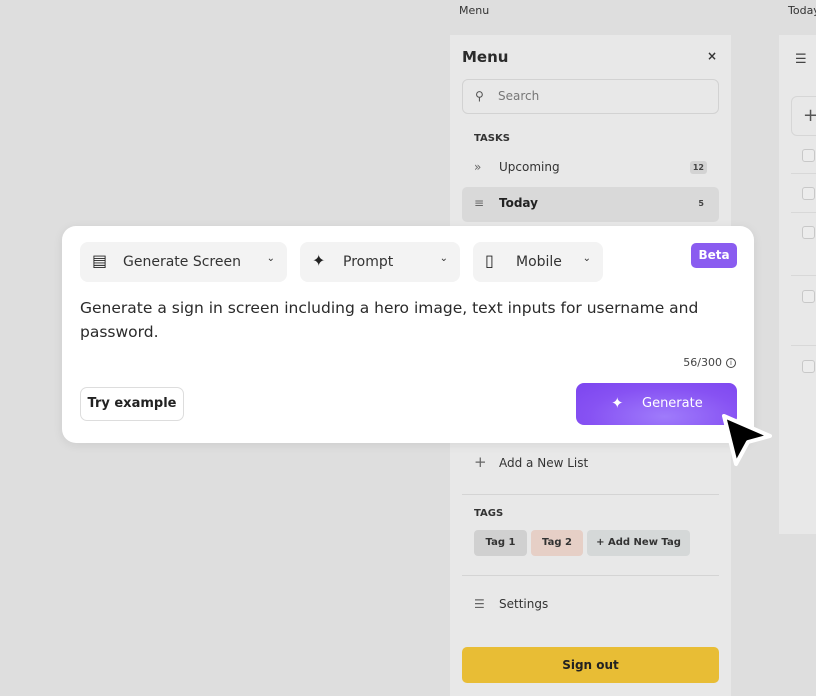 Image resolution: width=816 pixels, height=696 pixels. What do you see at coordinates (368, 262) in the screenshot?
I see `input-type-label: Prompt` at bounding box center [368, 262].